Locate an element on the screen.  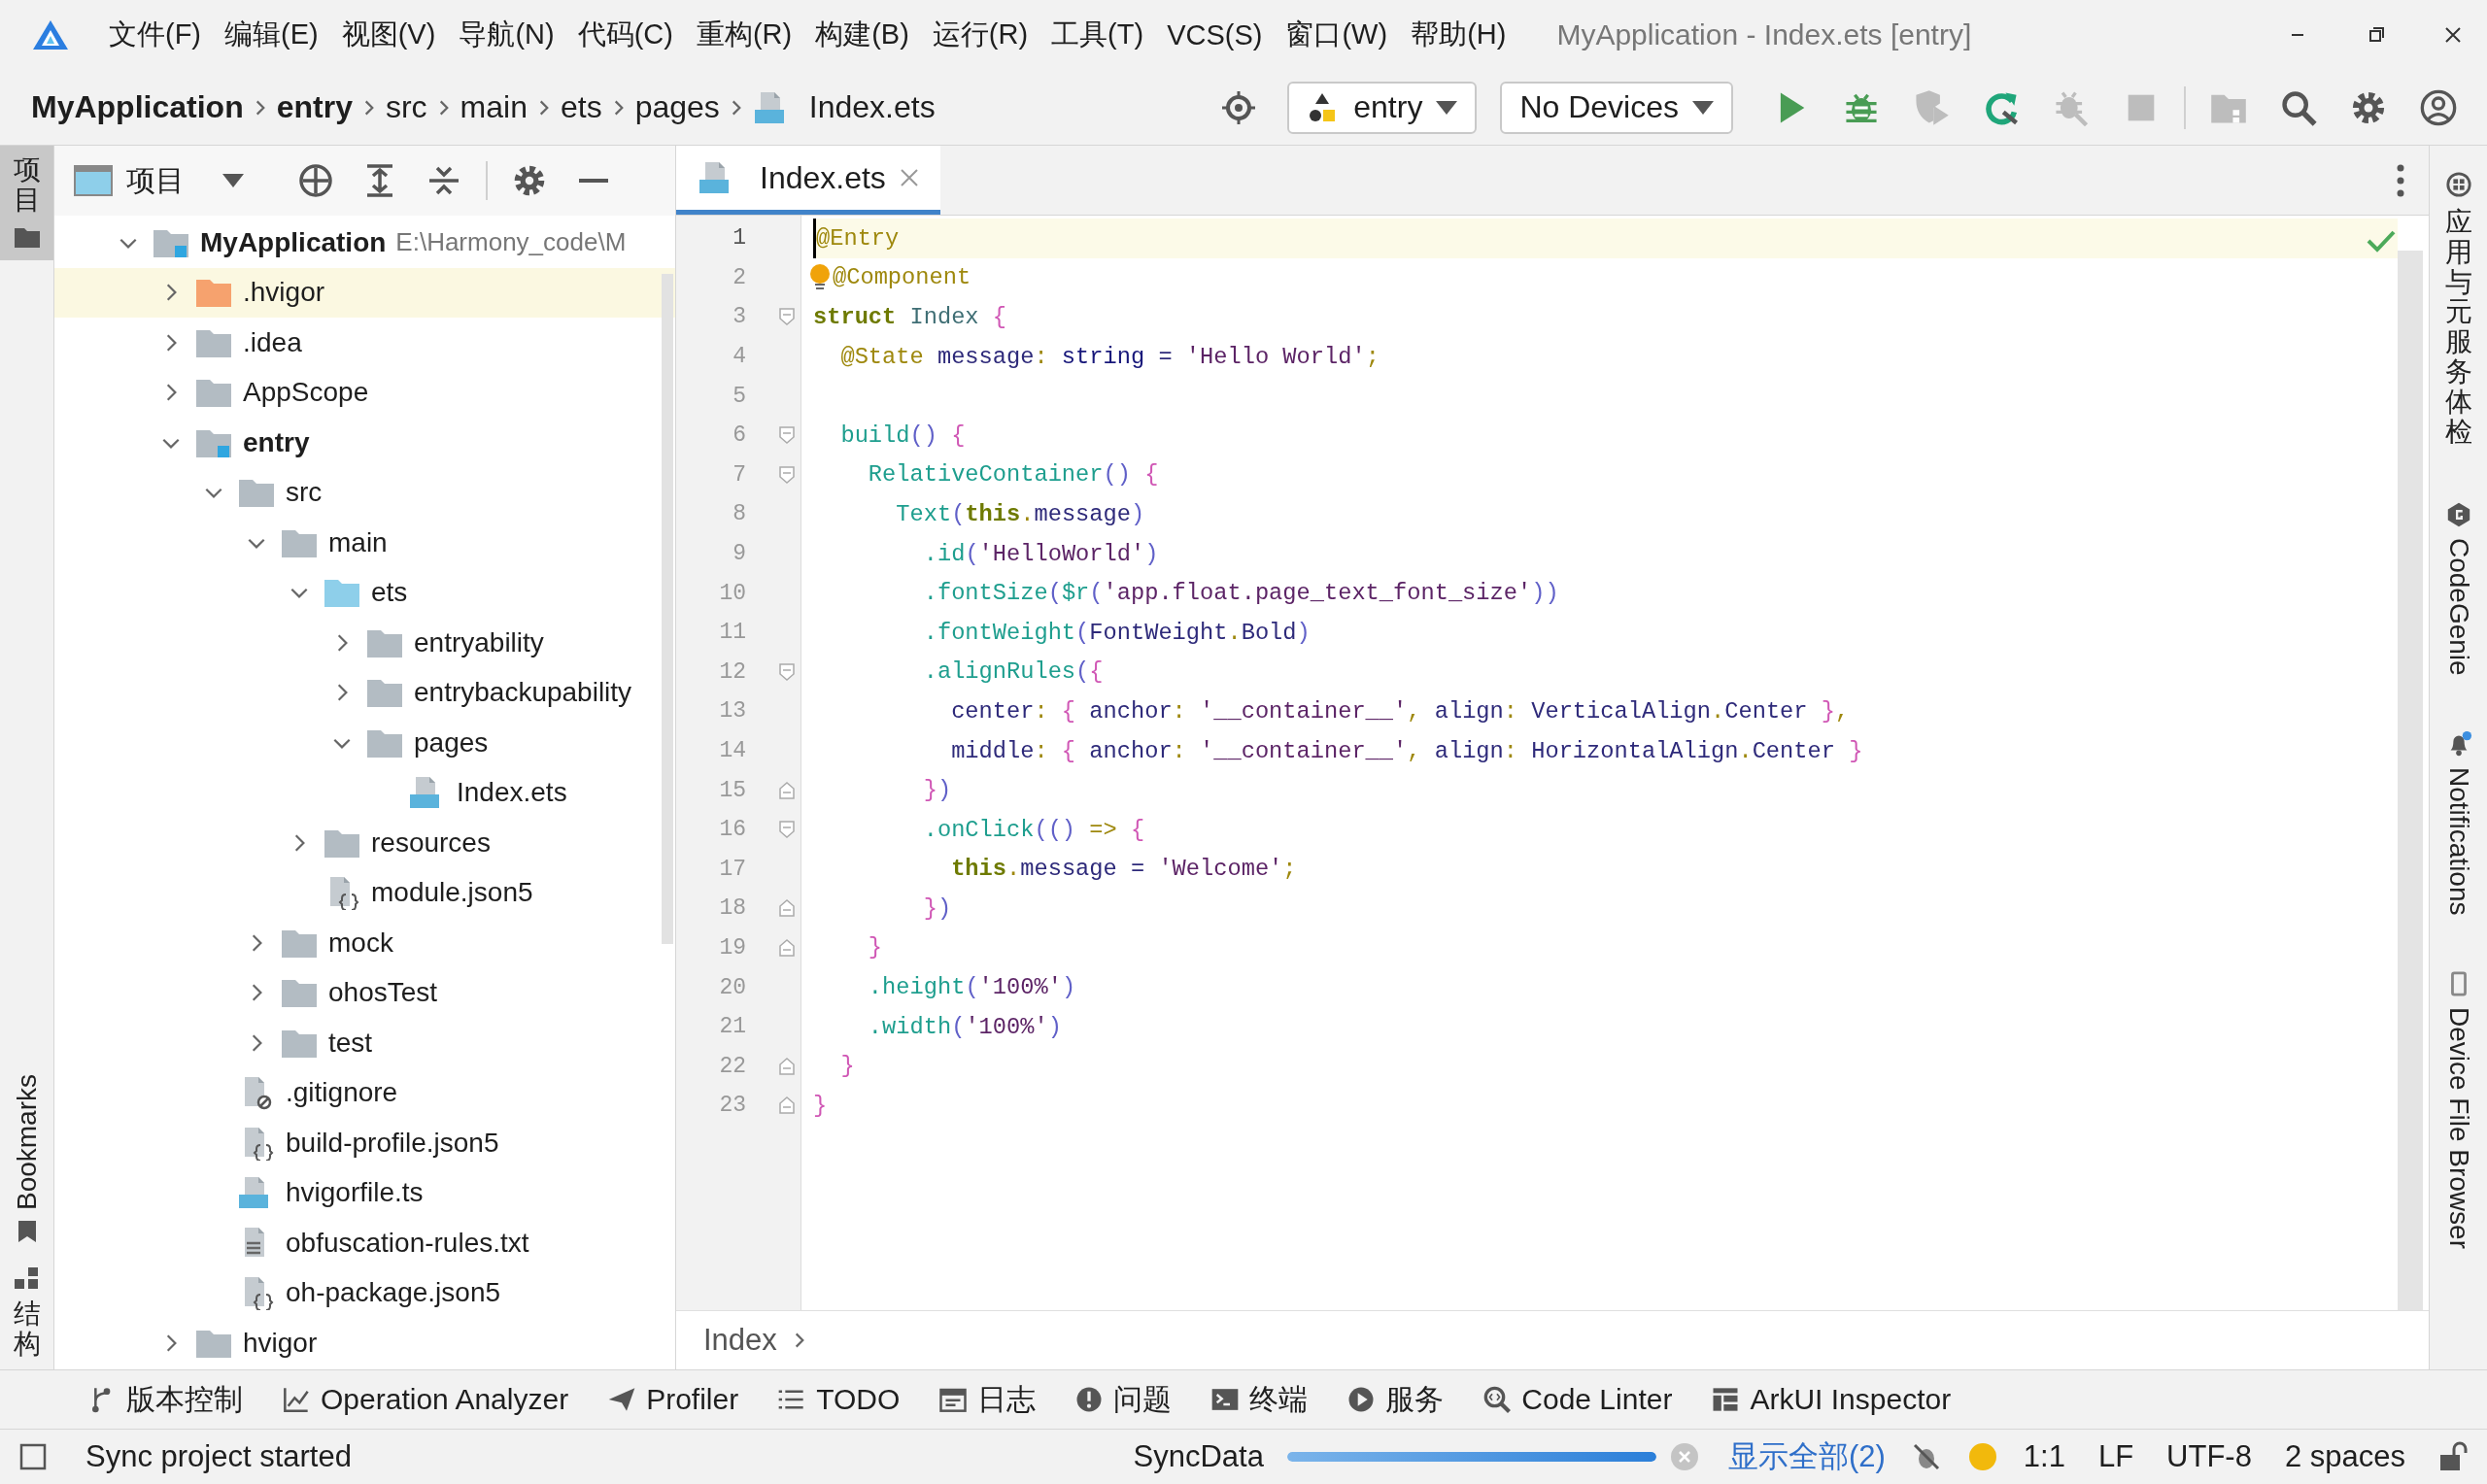
show-all-link: 显示全部(2) is located at coordinates (1806, 1456).